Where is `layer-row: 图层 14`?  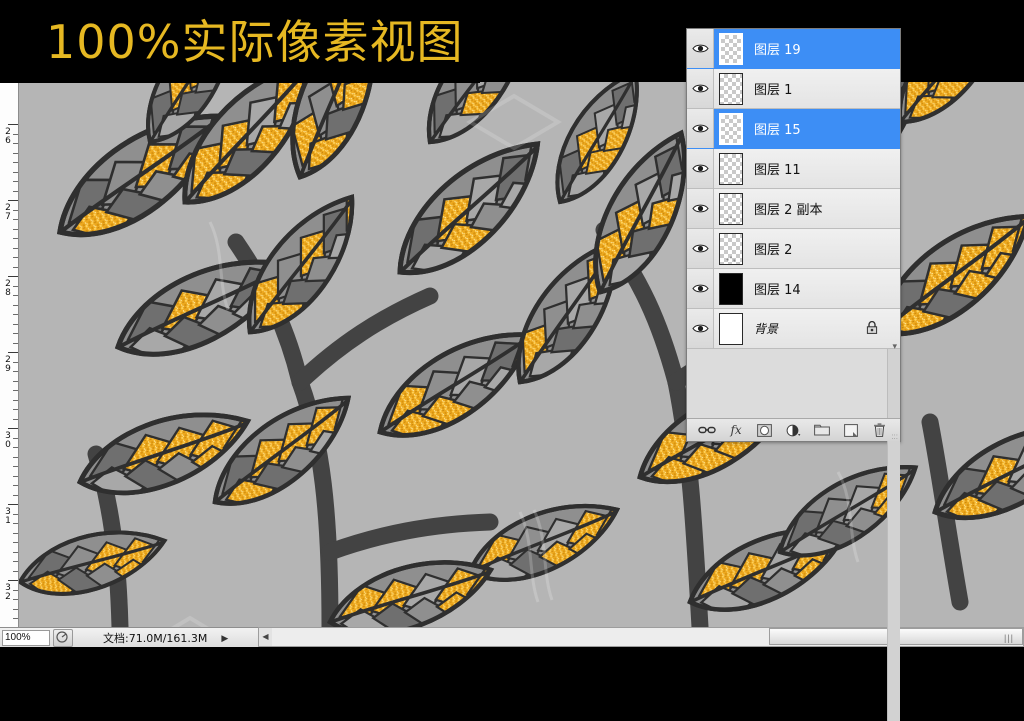 layer-row: 图层 14 is located at coordinates (793, 289).